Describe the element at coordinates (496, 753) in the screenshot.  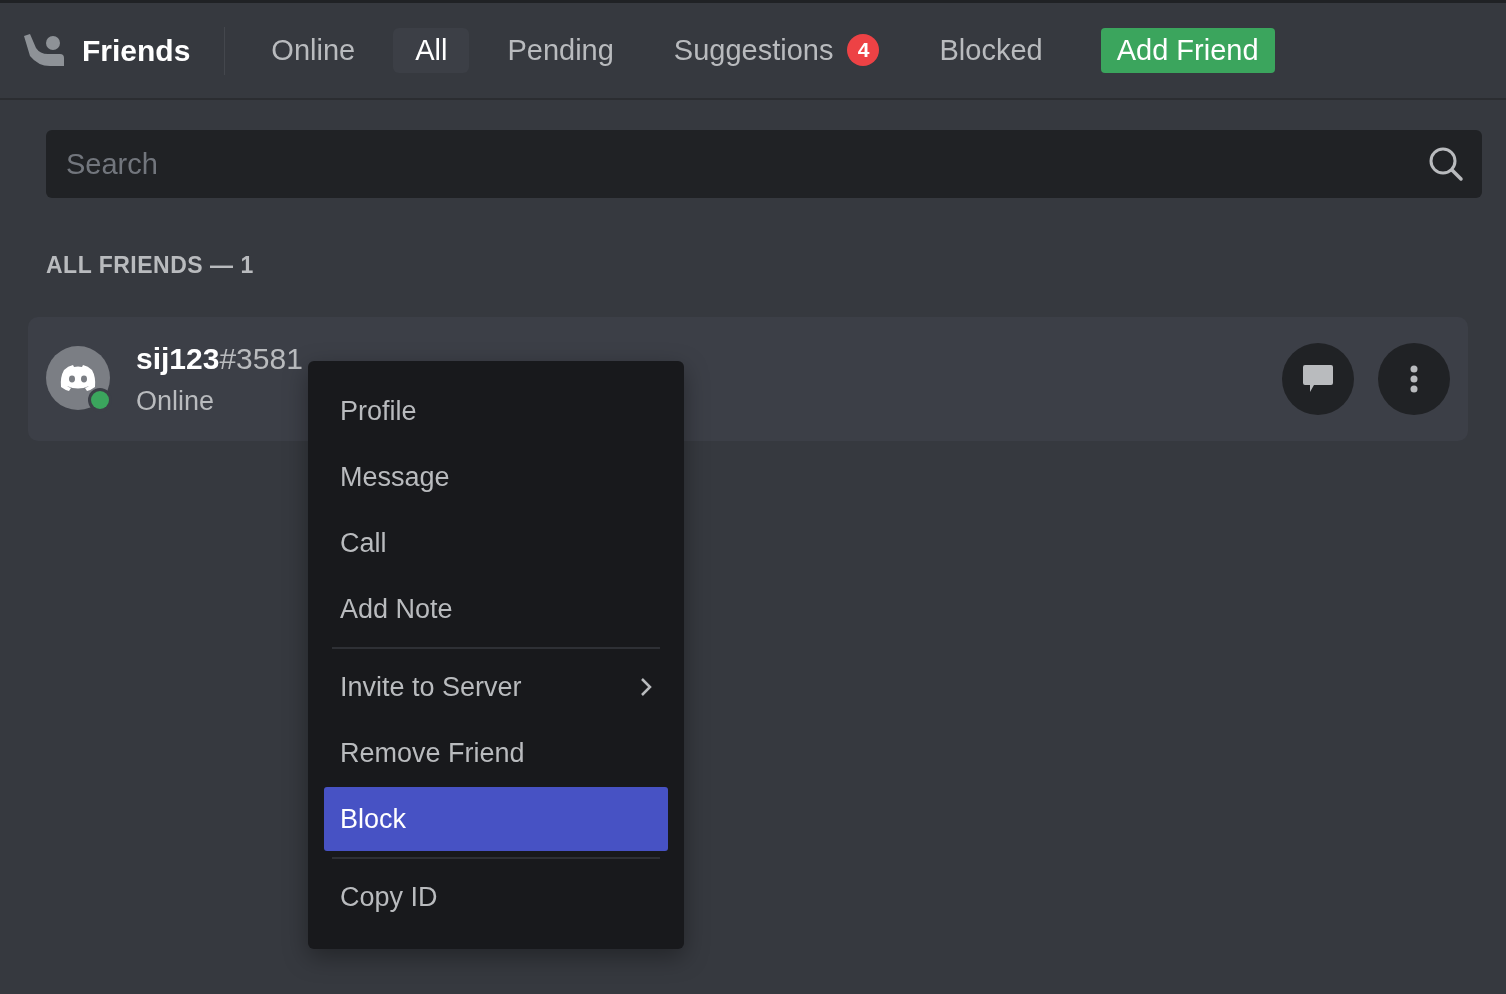
I see `menu-item: Remove Friend` at that location.